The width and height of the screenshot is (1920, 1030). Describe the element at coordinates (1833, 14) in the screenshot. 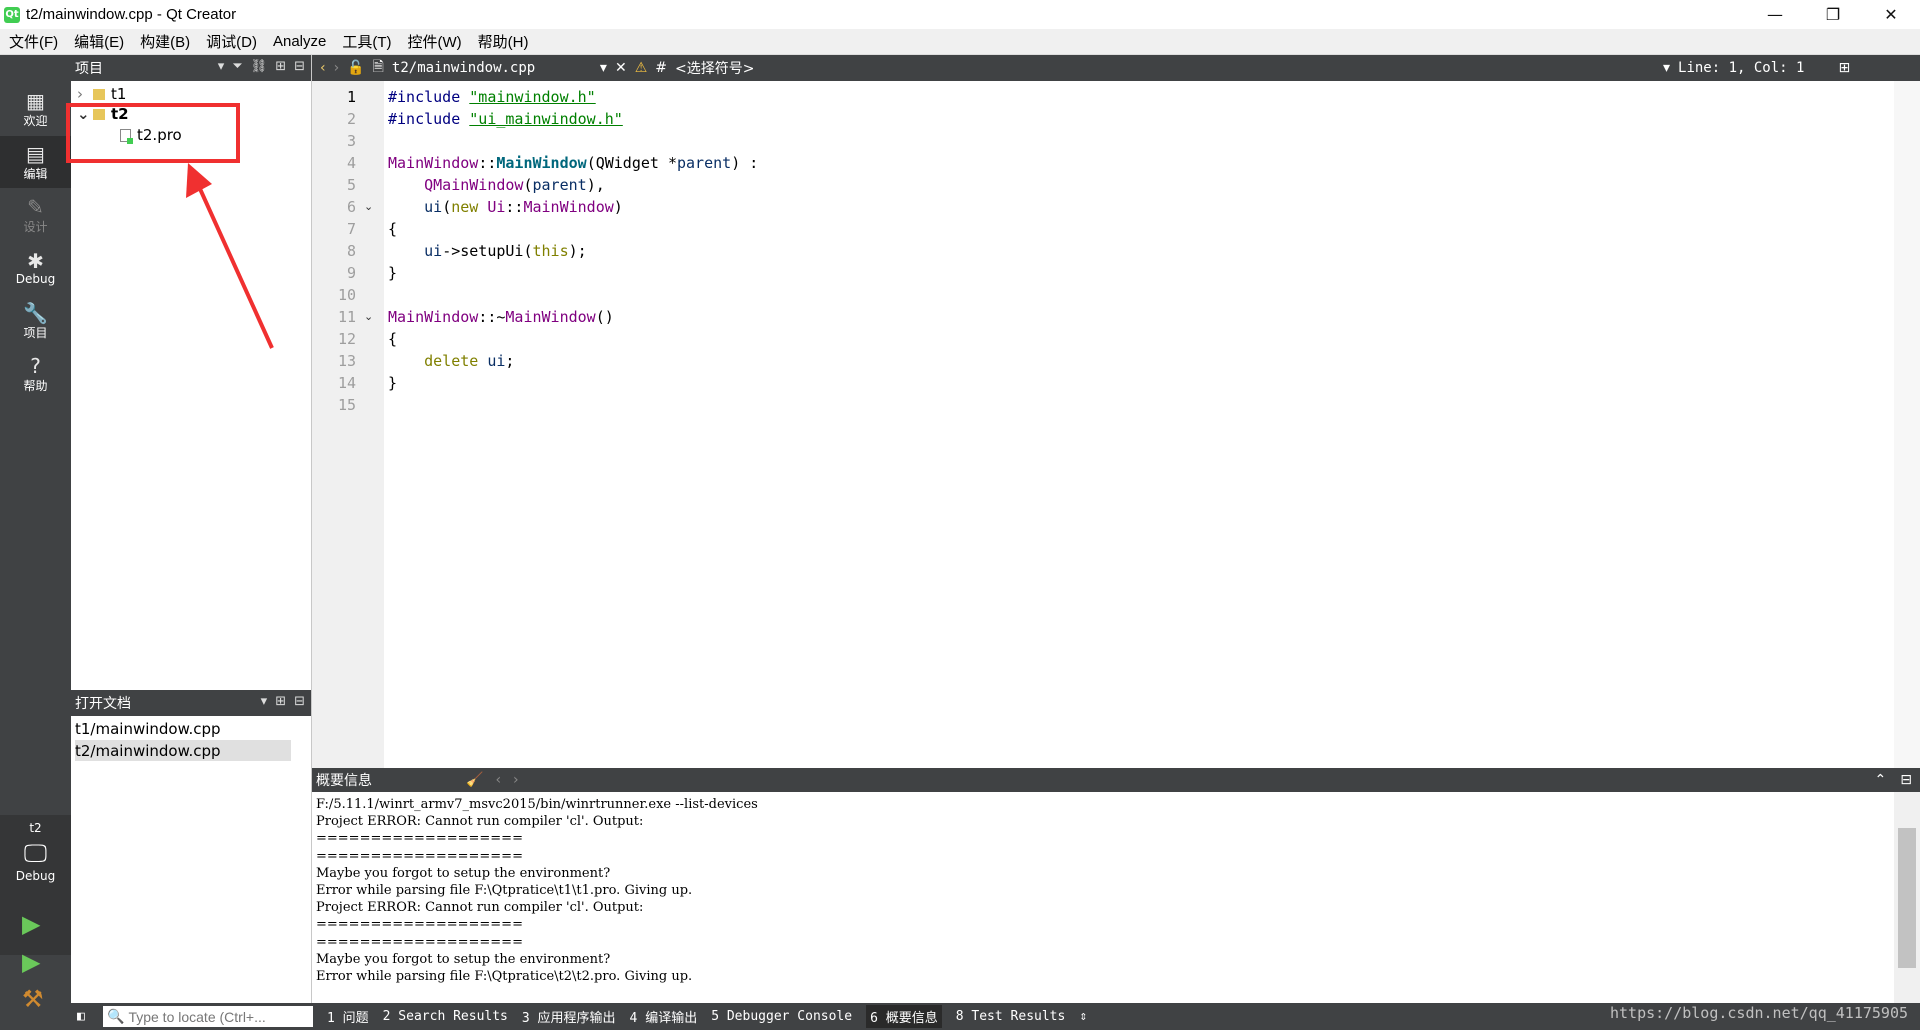

I see `restore-button: ❐` at that location.